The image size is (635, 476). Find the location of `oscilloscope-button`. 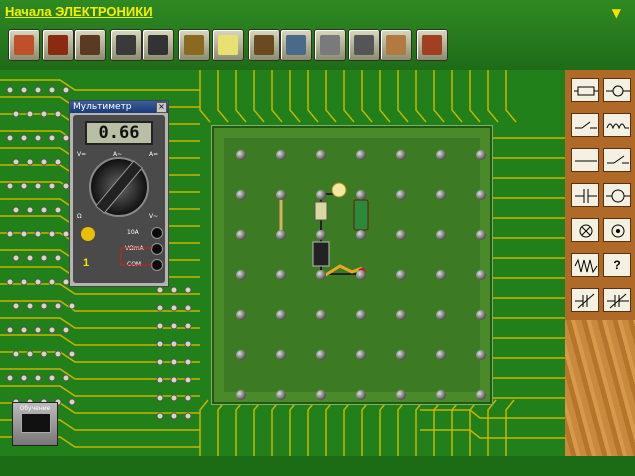

oscilloscope-button is located at coordinates (158, 45).